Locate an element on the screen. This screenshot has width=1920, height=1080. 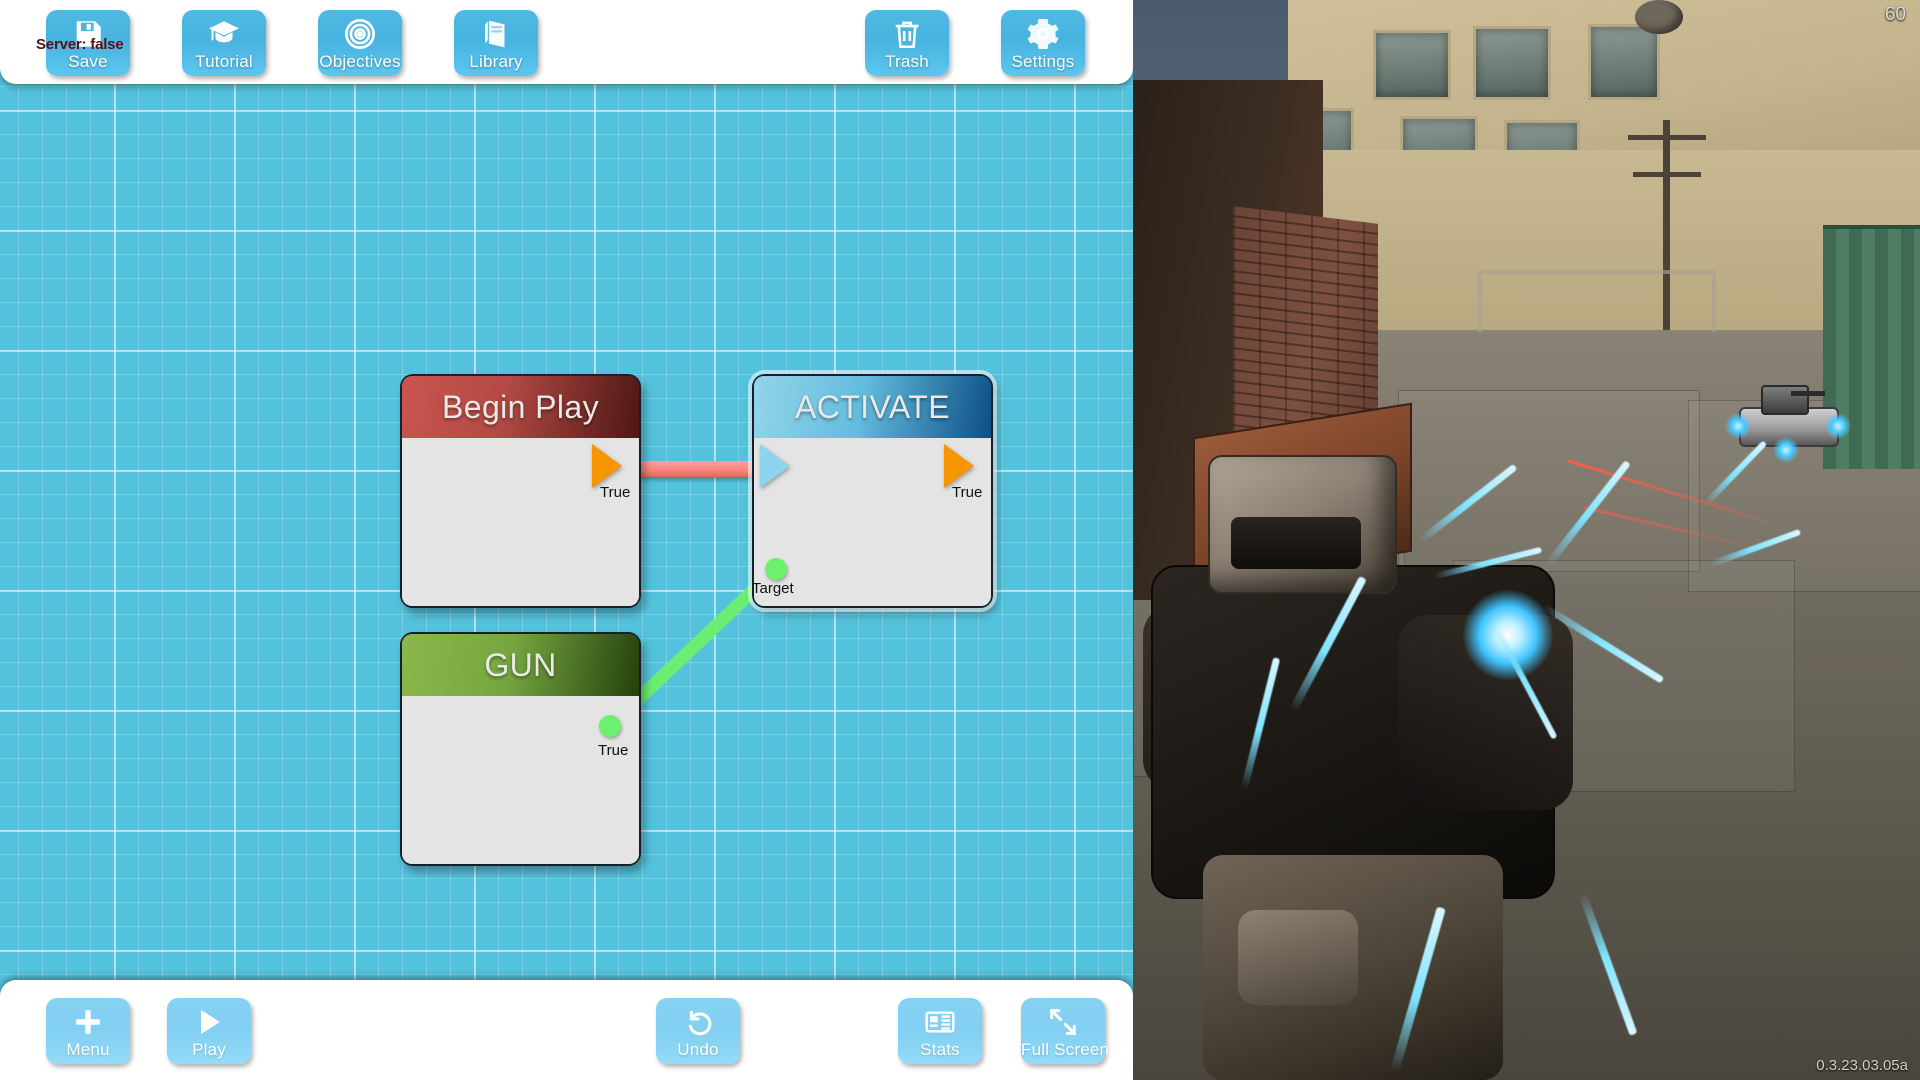
target-icon is located at coordinates (360, 34).